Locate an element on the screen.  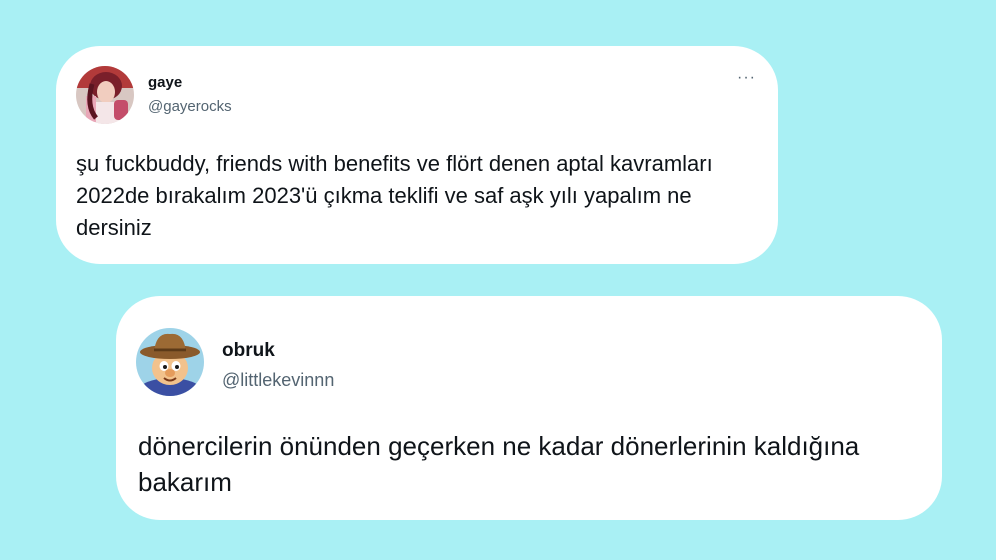
user-handle: @gayerocks is located at coordinates (190, 106).